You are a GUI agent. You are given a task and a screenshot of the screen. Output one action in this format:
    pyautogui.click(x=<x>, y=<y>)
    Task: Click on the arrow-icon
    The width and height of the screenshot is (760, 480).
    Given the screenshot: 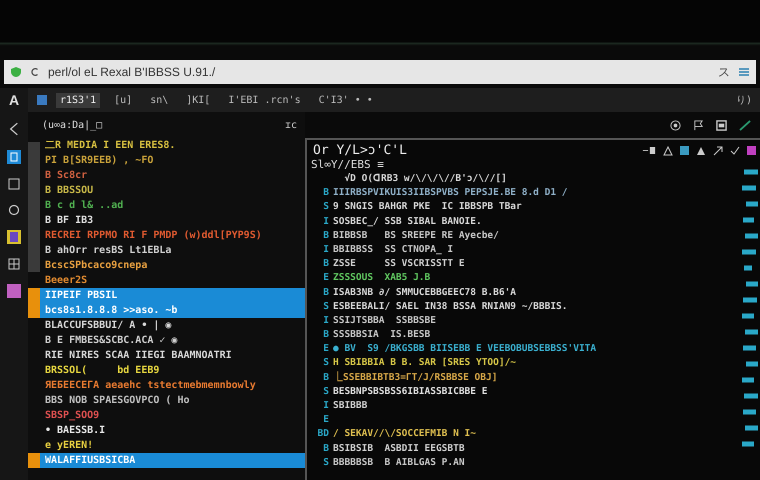 What is the action you would take?
    pyautogui.click(x=718, y=151)
    